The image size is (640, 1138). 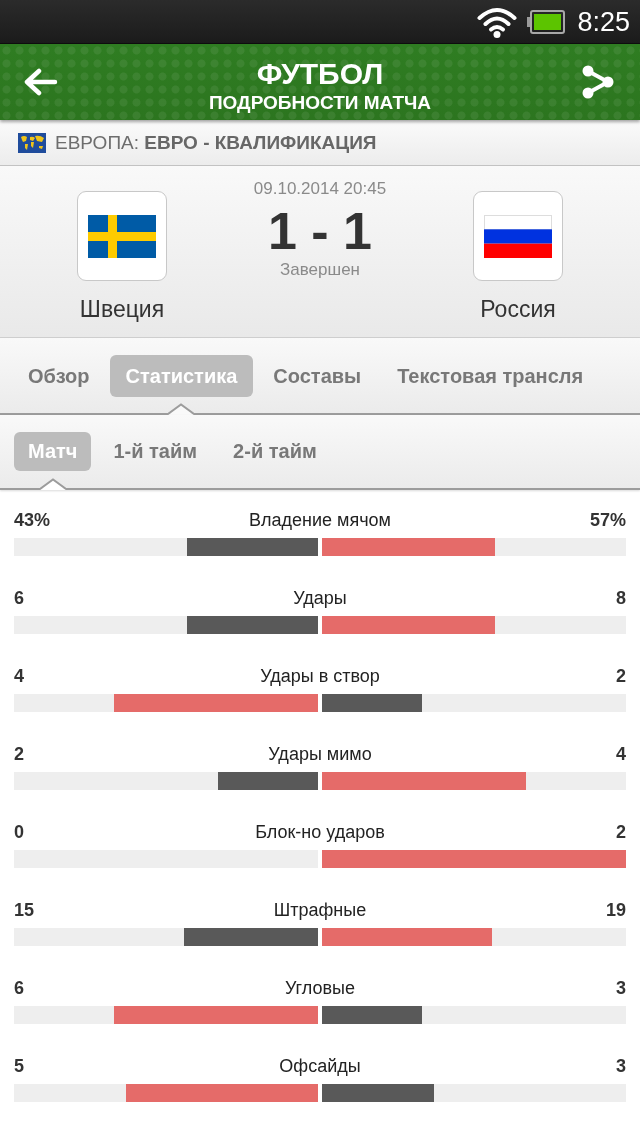 What do you see at coordinates (32, 520) in the screenshot?
I see `stat-value: 43%` at bounding box center [32, 520].